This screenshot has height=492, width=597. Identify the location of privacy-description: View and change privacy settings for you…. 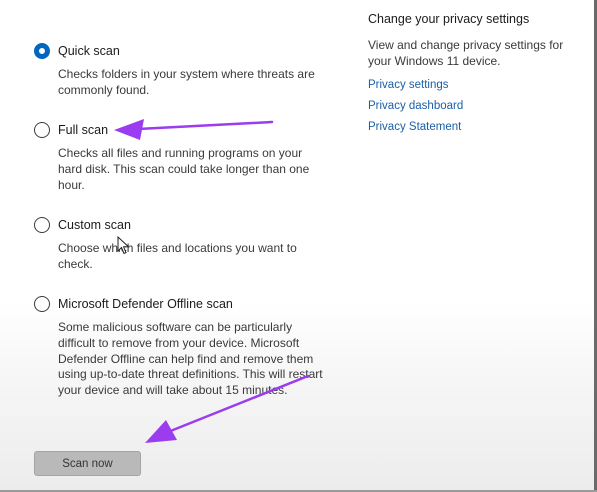
(466, 53).